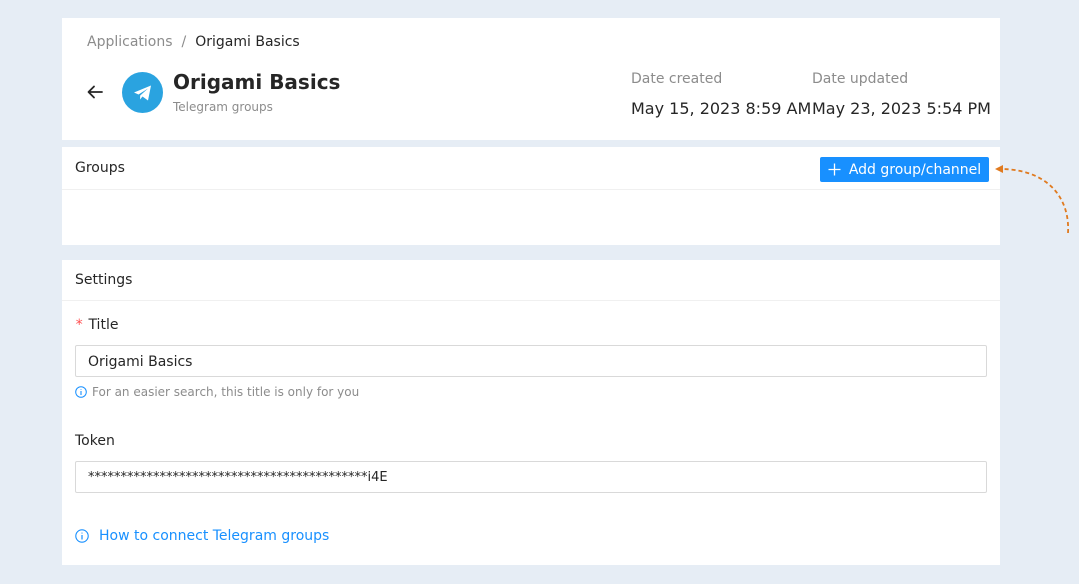 This screenshot has width=1079, height=584. I want to click on add-group-channel-button: Add group/channel, so click(904, 169).